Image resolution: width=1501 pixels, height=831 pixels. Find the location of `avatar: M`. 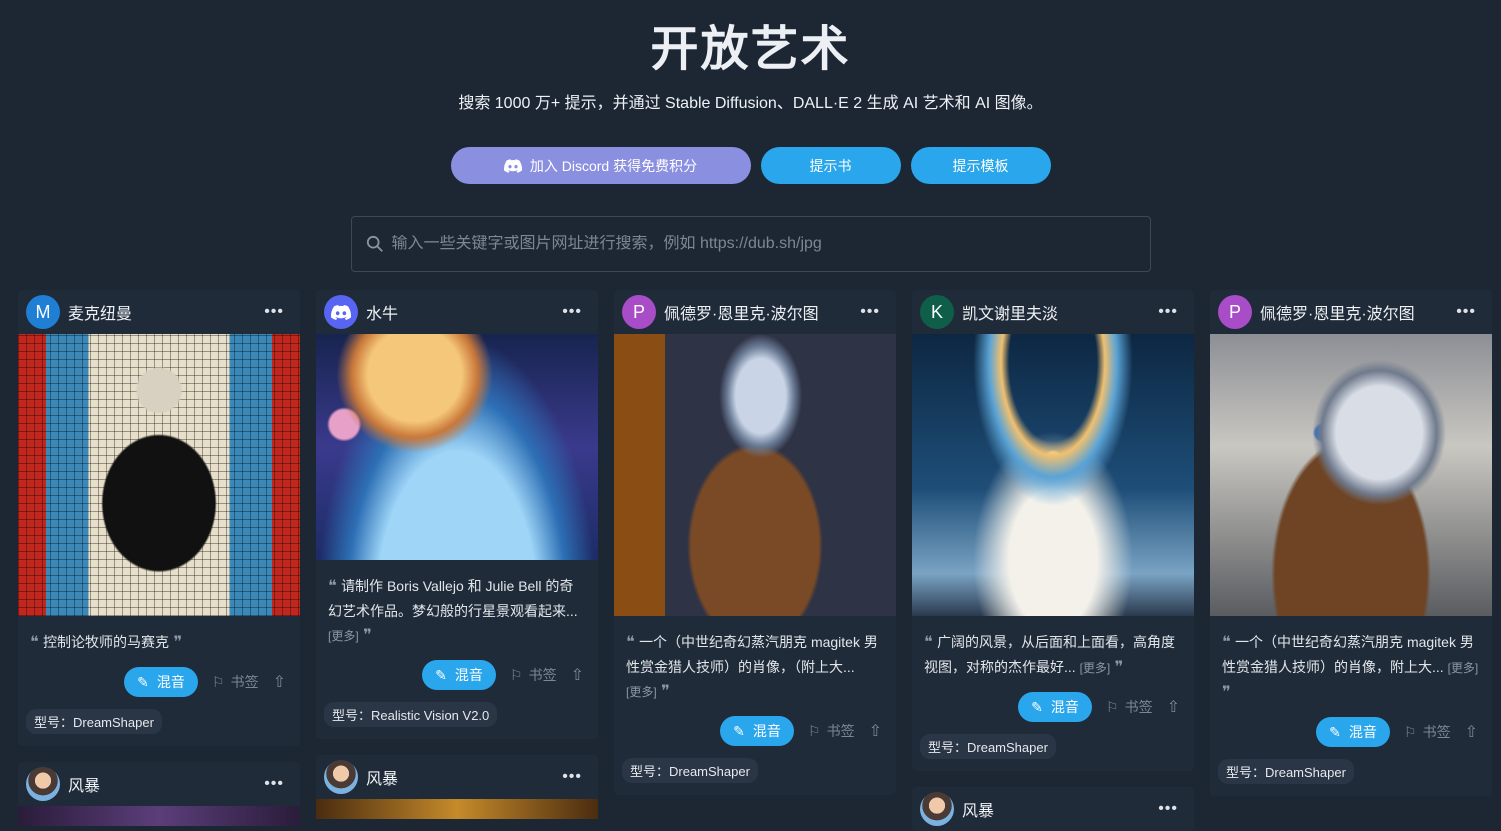

avatar: M is located at coordinates (43, 312).